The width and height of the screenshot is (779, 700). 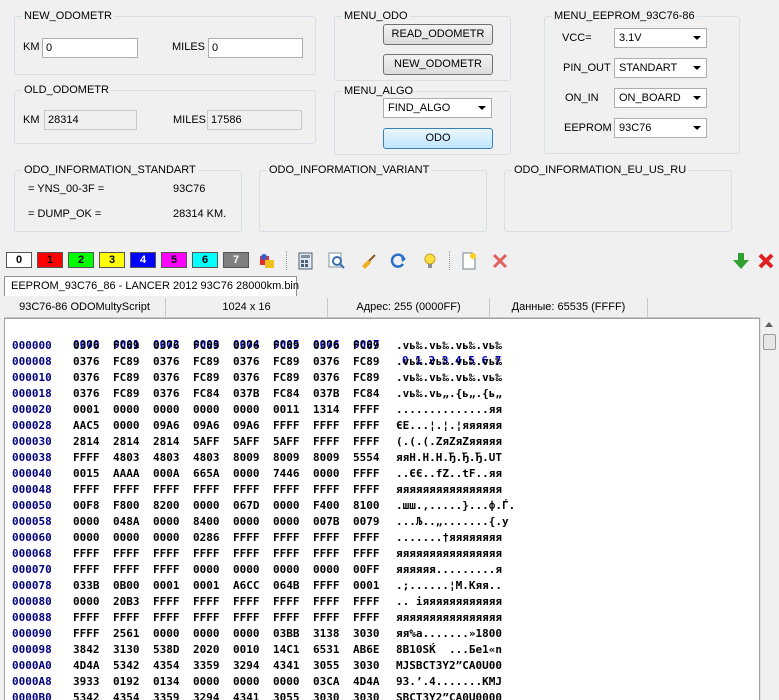 I want to click on hex-cell: 3055, so click(x=286, y=695).